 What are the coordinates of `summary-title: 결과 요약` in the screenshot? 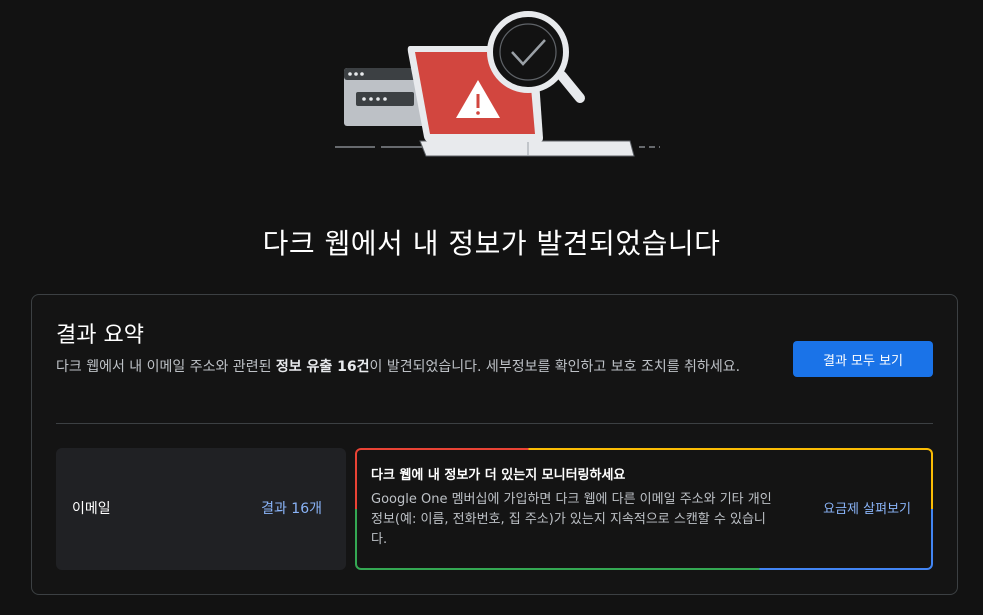 It's located at (100, 335).